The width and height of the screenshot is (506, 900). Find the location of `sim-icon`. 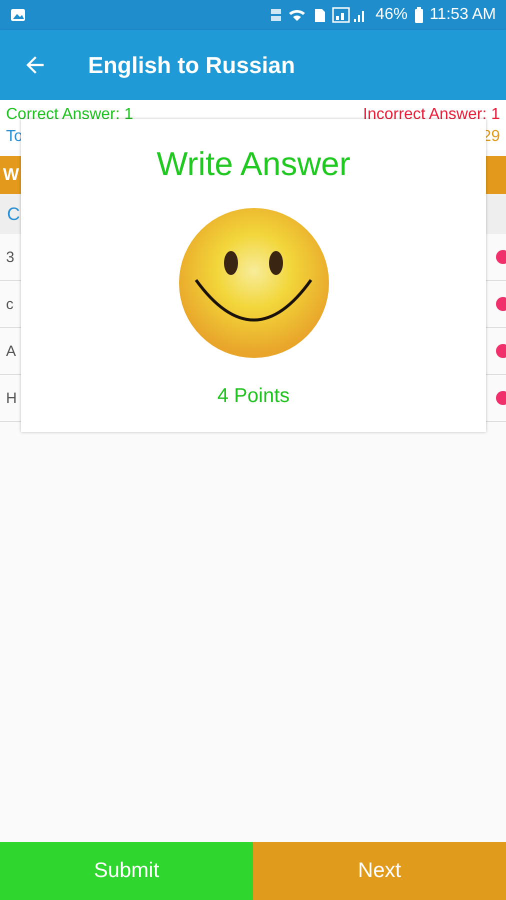

sim-icon is located at coordinates (320, 15).